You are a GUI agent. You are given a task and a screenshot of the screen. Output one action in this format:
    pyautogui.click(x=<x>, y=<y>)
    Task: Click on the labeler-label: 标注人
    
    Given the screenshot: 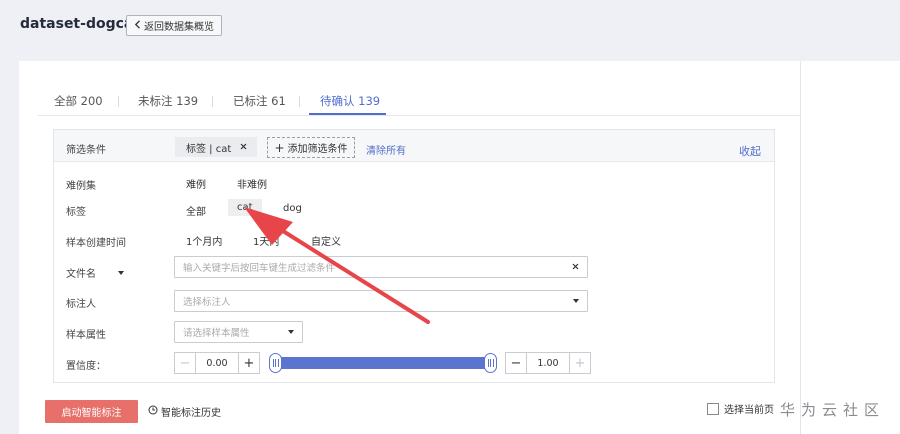 What is the action you would take?
    pyautogui.click(x=81, y=304)
    